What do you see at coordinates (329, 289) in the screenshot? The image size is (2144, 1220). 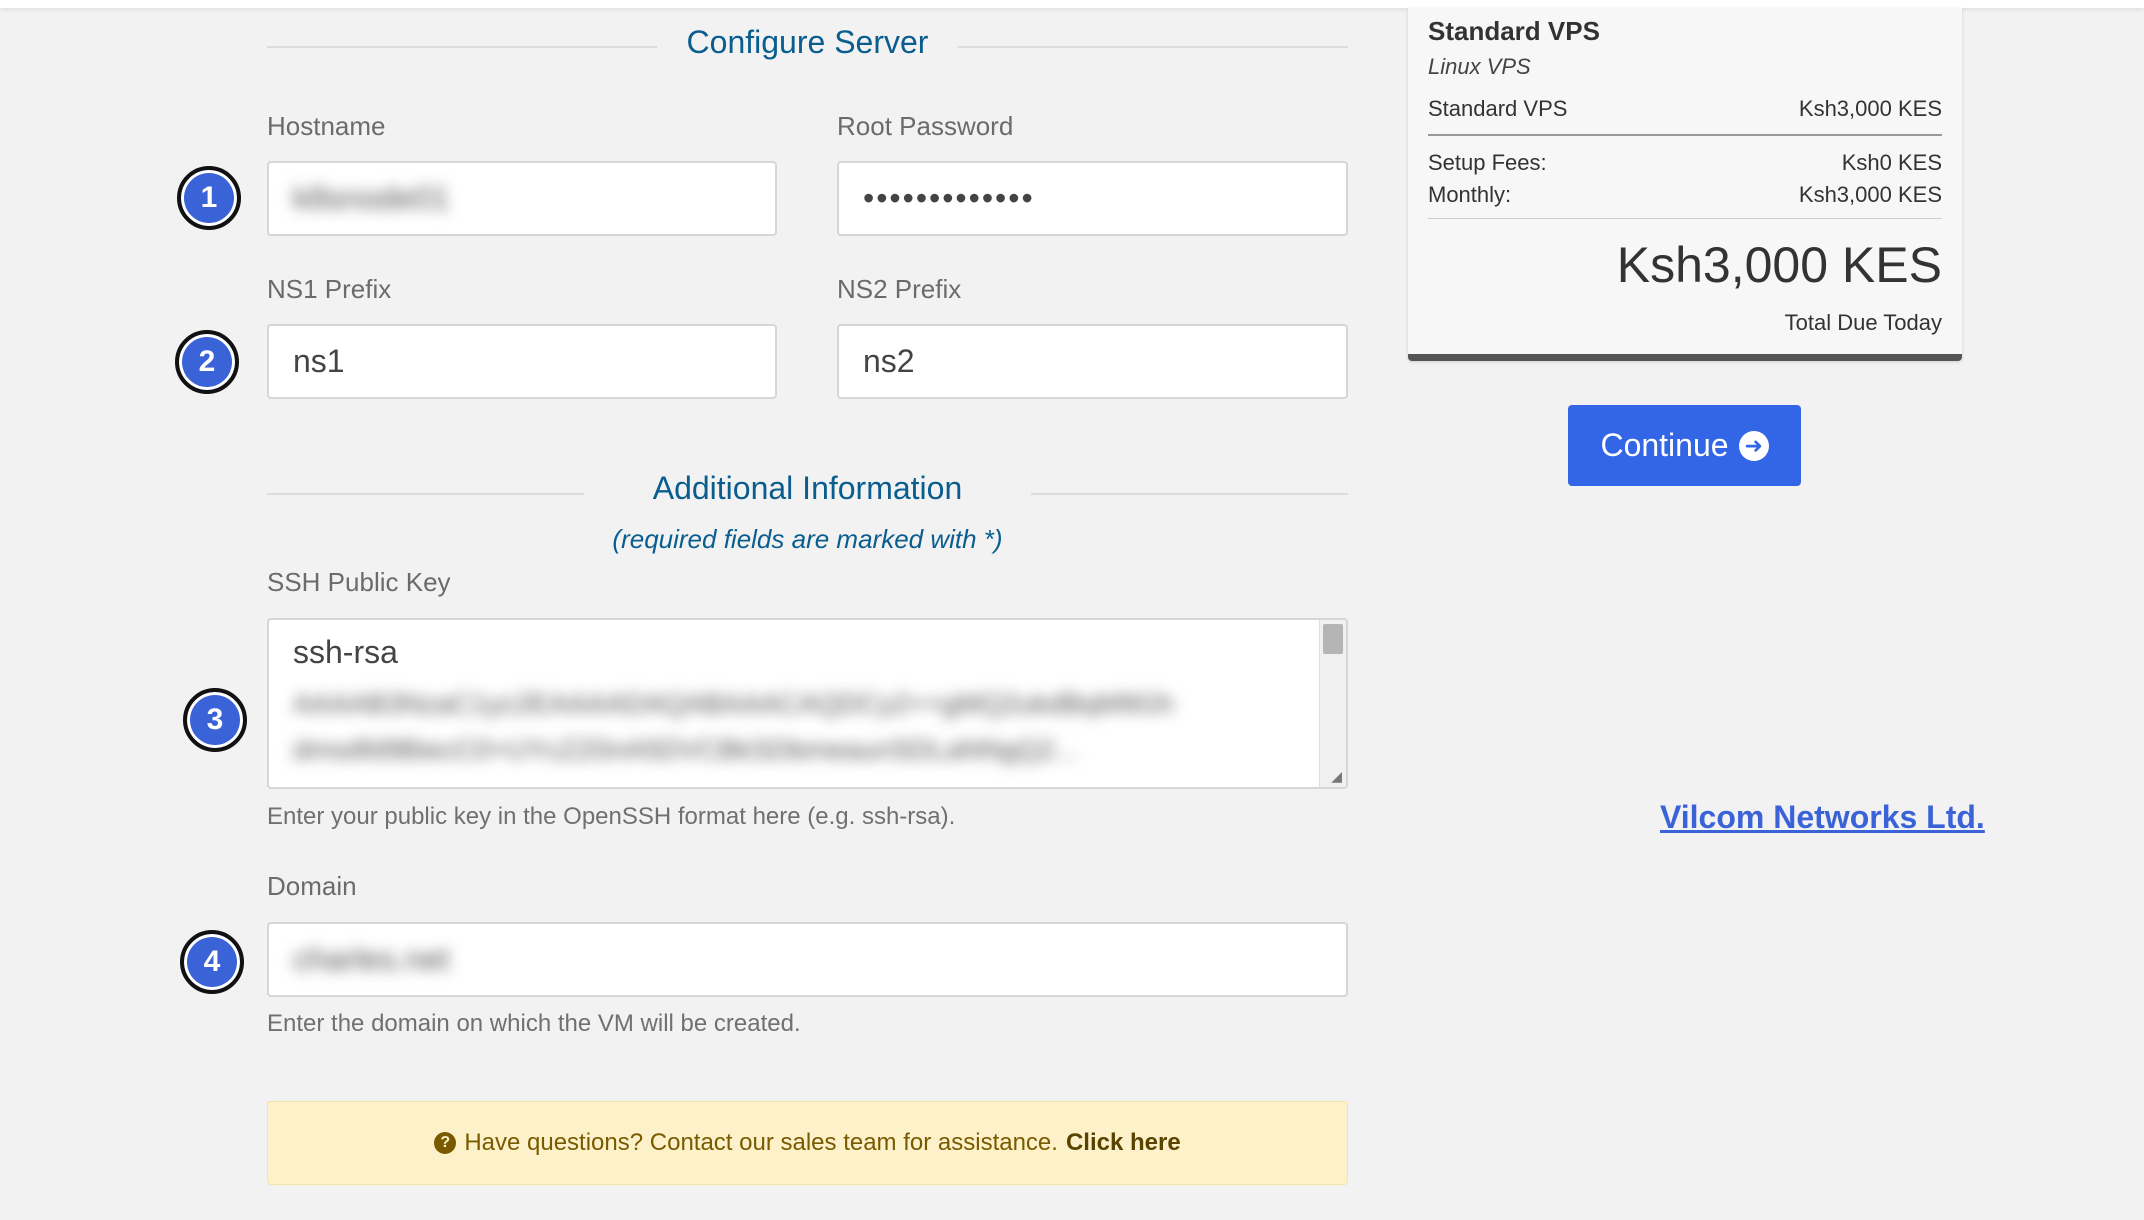 I see `ns1-label: NS1 Prefix` at bounding box center [329, 289].